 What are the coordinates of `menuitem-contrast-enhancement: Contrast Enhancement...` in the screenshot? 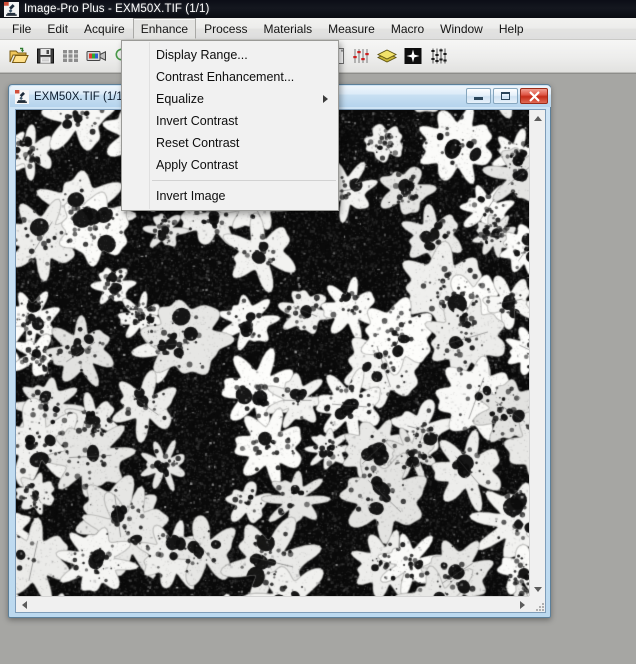 It's located at (230, 77).